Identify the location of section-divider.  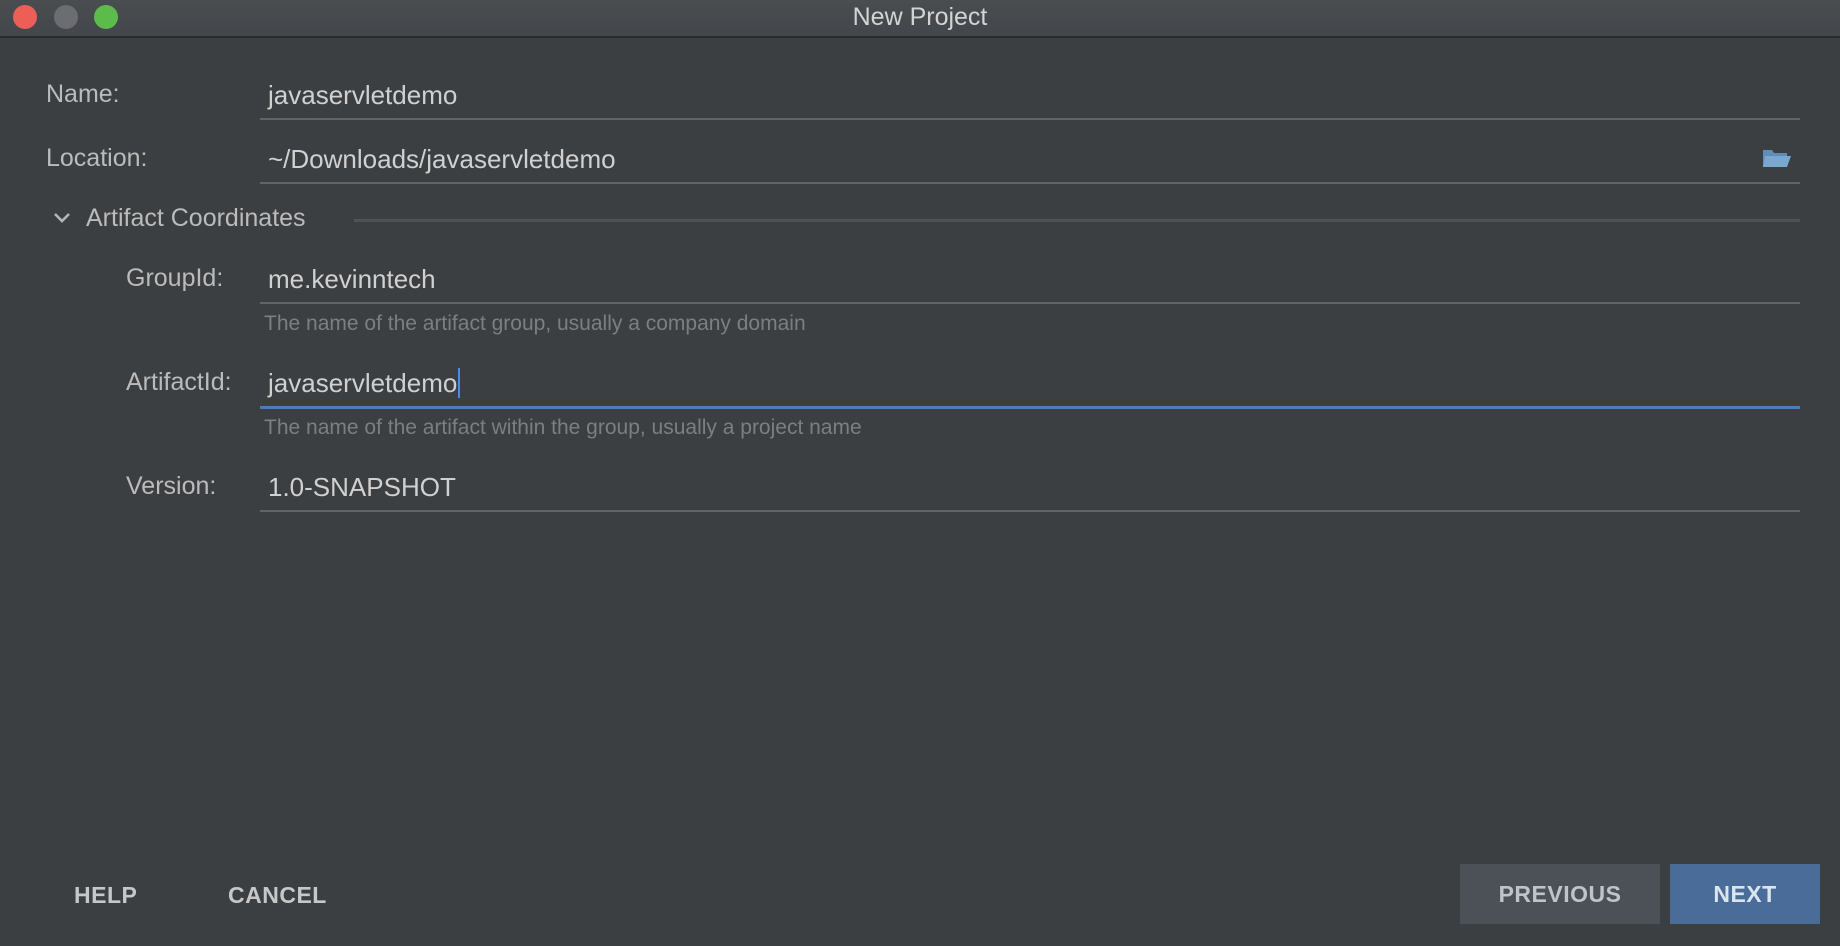
(1077, 220).